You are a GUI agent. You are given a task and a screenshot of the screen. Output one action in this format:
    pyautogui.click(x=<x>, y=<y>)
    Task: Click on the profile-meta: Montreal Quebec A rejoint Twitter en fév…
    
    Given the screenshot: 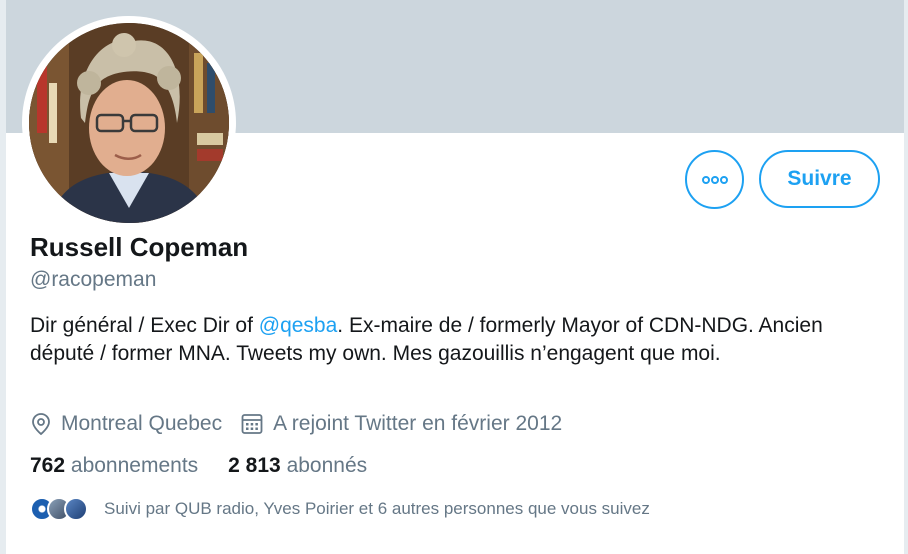 What is the action you would take?
    pyautogui.click(x=305, y=424)
    